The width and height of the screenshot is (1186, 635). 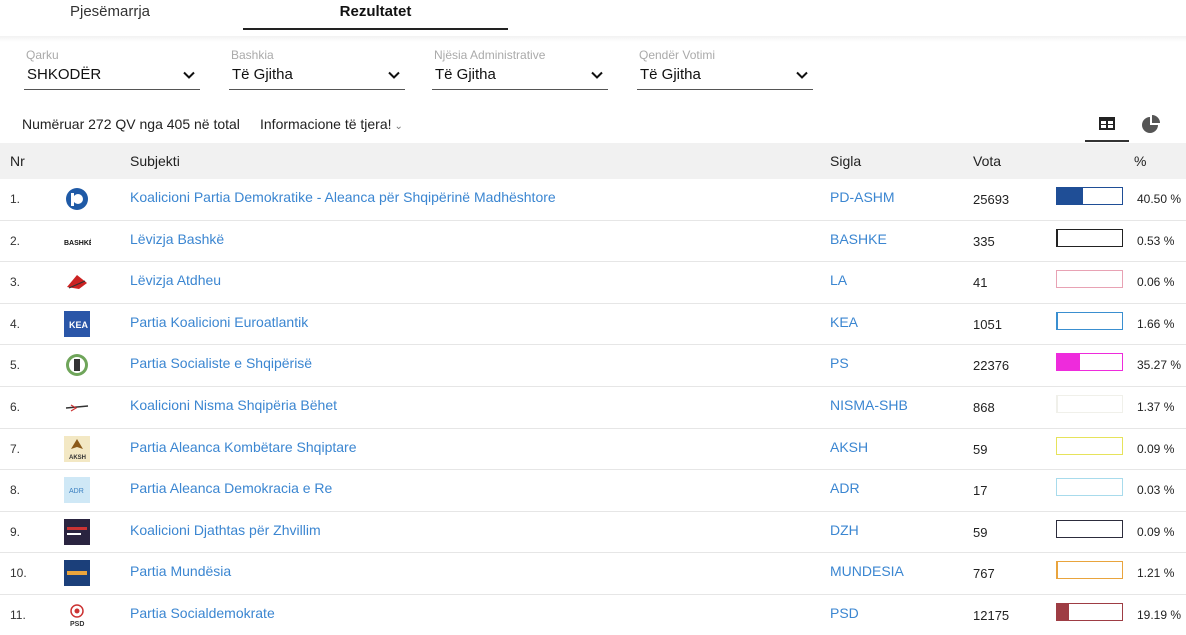 What do you see at coordinates (490, 55) in the screenshot?
I see `filter-label: Njësia Administrative` at bounding box center [490, 55].